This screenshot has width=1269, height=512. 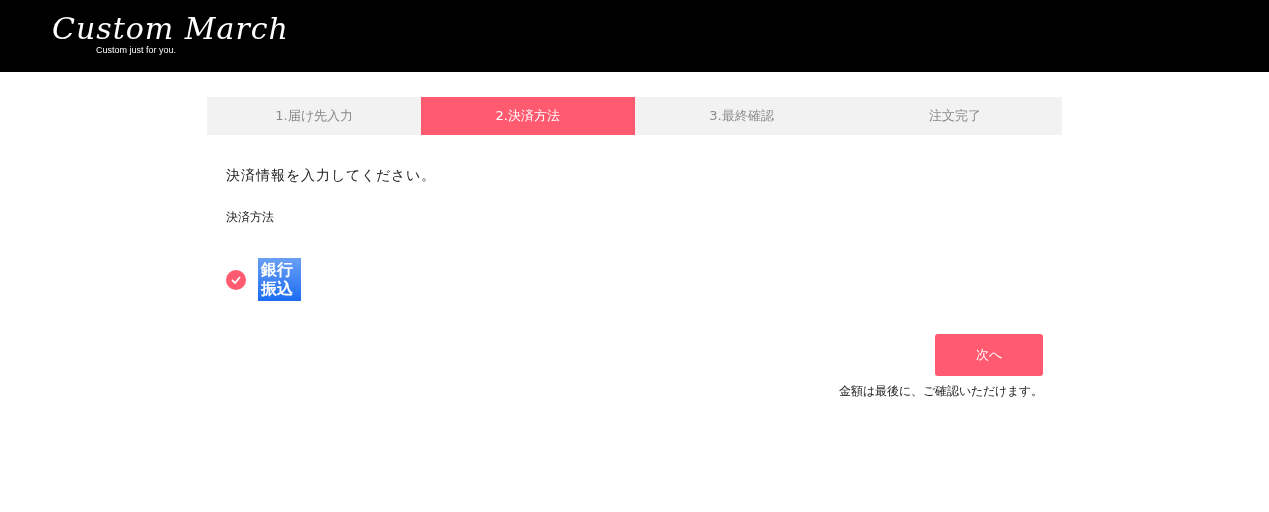 What do you see at coordinates (314, 116) in the screenshot?
I see `step-label: 1.届け先入力` at bounding box center [314, 116].